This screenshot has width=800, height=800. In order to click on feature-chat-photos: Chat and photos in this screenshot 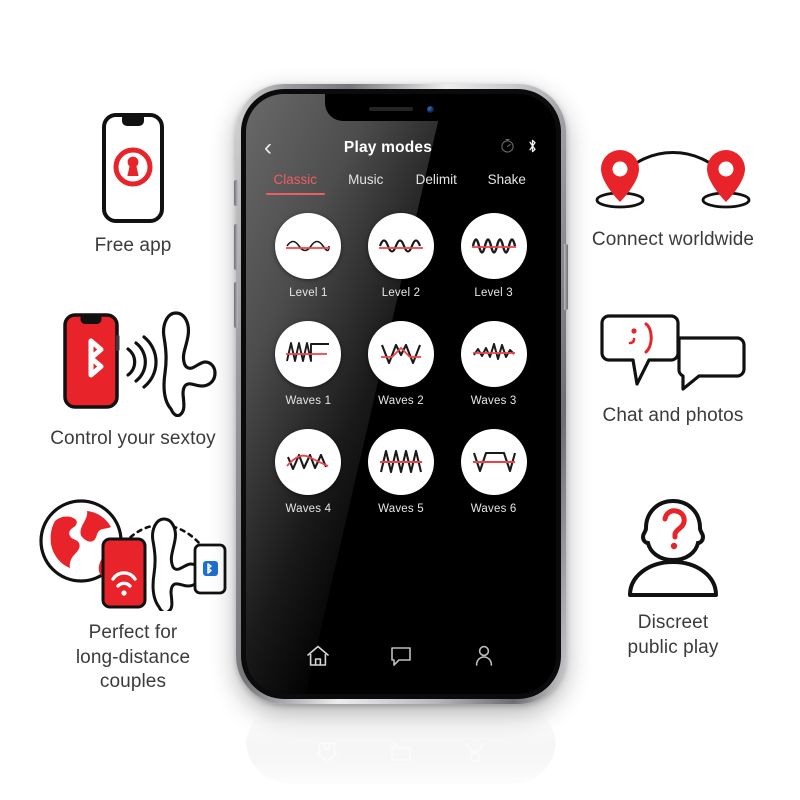, I will do `click(673, 370)`.